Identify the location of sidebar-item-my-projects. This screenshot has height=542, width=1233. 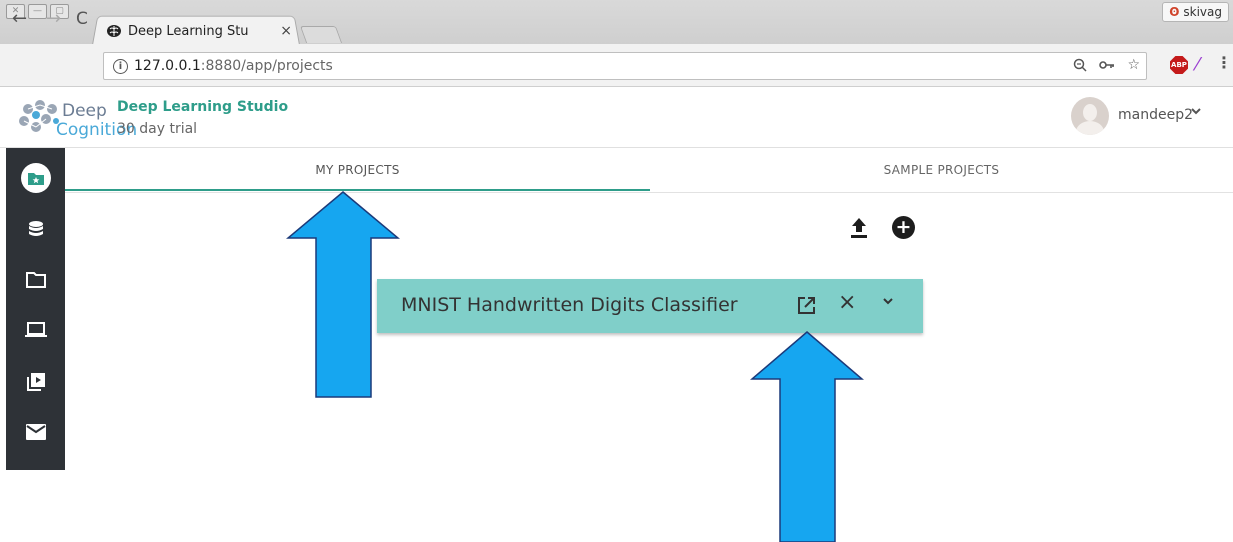
(35, 178).